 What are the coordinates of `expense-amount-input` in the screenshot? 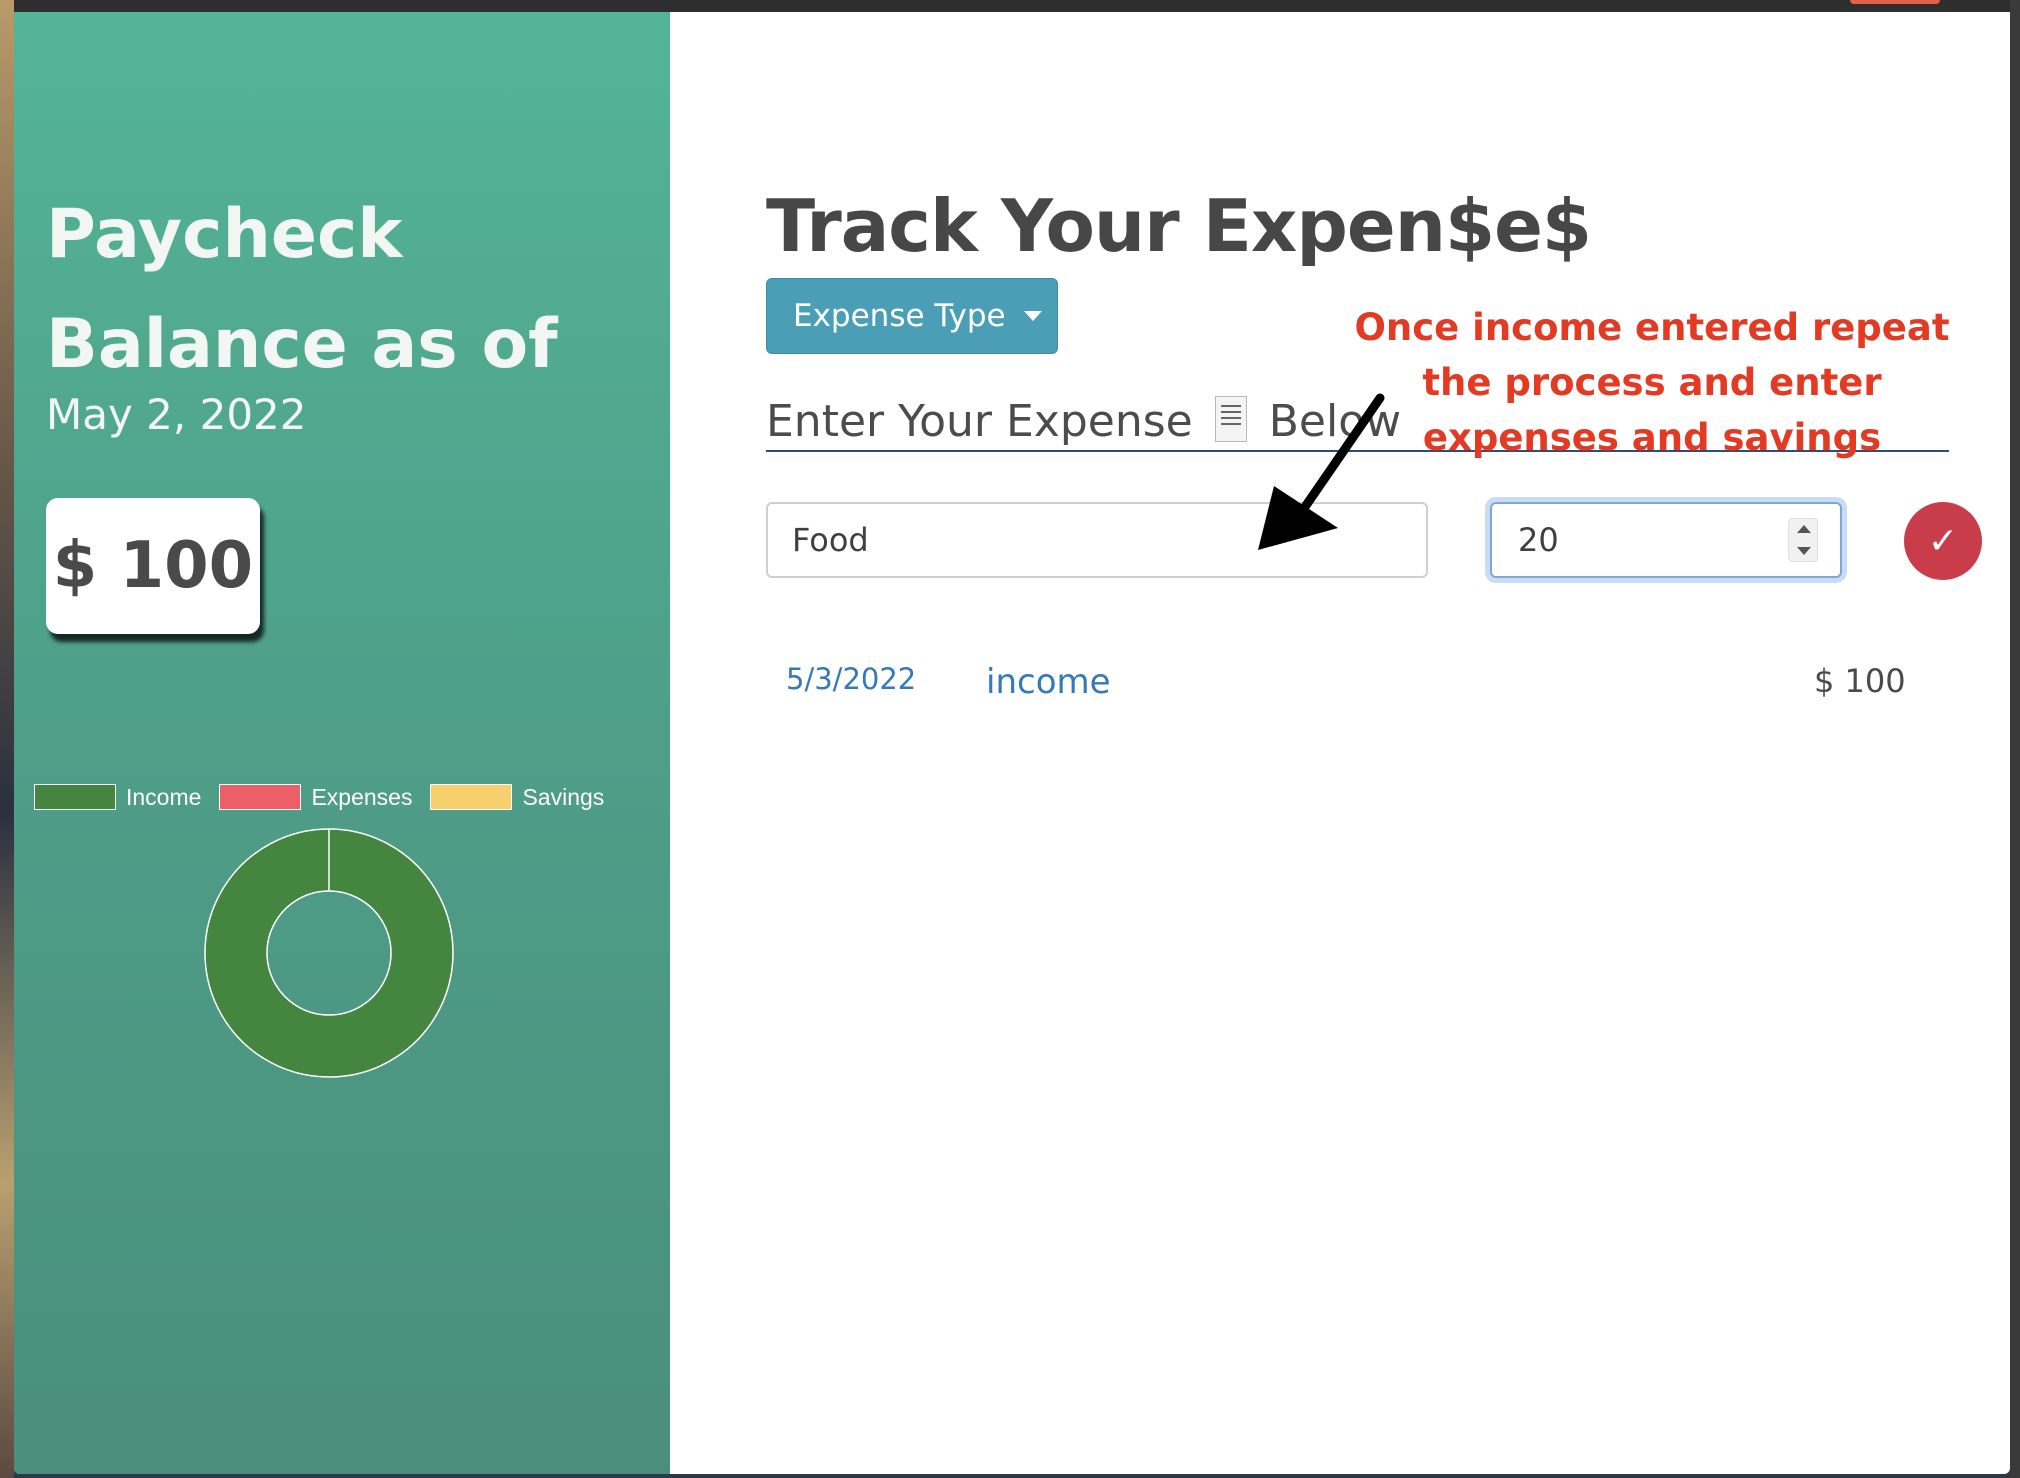 It's located at (1642, 540).